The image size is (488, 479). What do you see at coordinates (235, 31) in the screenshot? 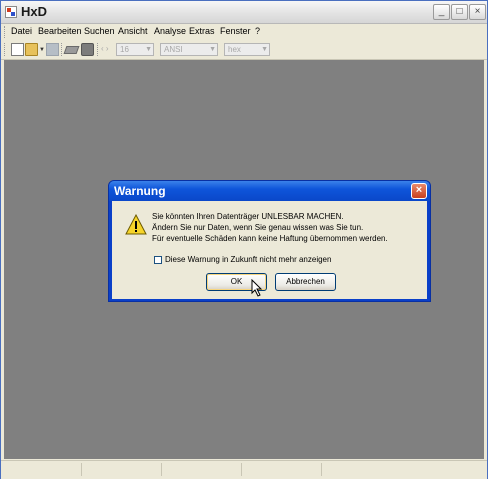
I see `menu-item-fenster: Fenster` at bounding box center [235, 31].